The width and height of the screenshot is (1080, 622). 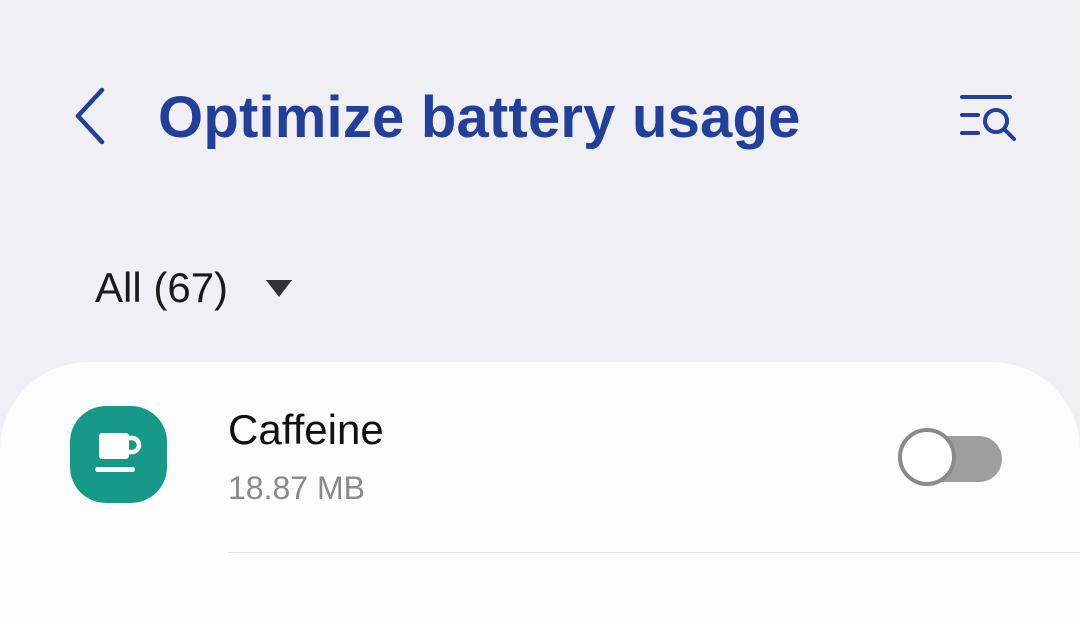 I want to click on filter-dropdown: All (67), so click(x=194, y=288).